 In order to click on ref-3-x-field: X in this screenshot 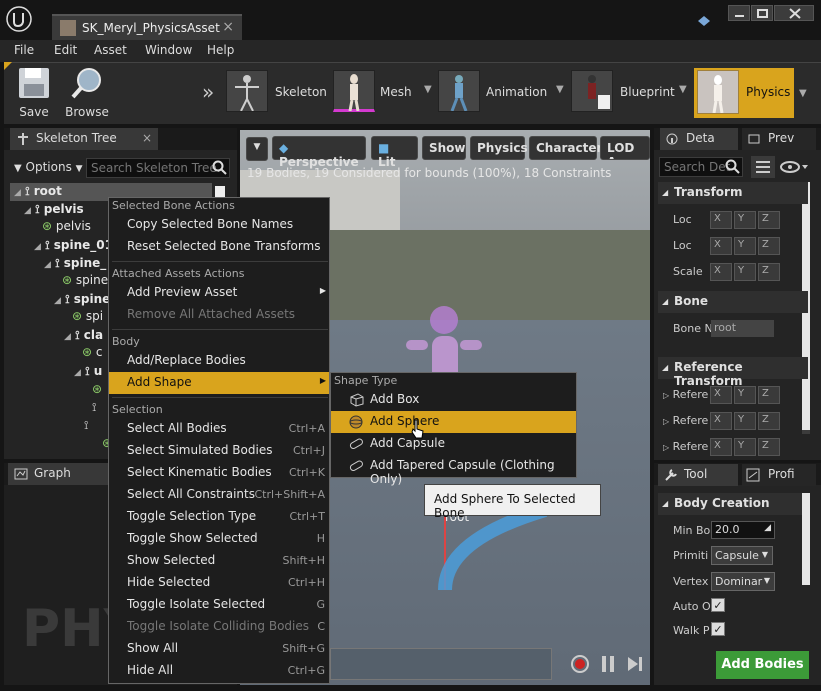, I will do `click(721, 447)`.